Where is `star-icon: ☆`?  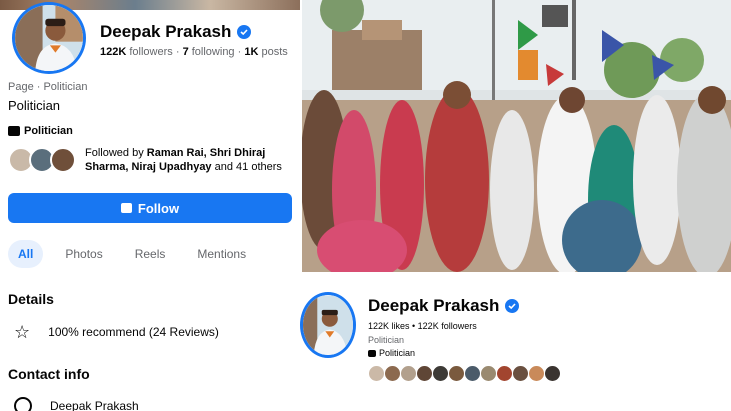 star-icon: ☆ is located at coordinates (22, 332).